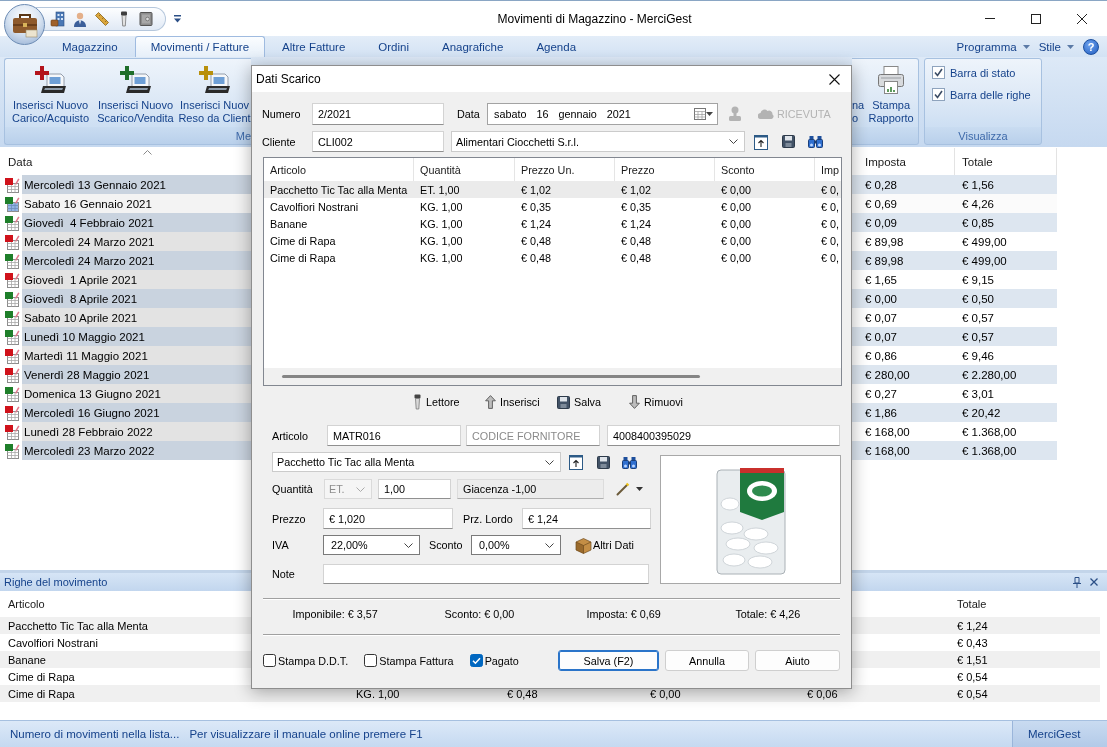  I want to click on column-header: Imp, so click(828, 169).